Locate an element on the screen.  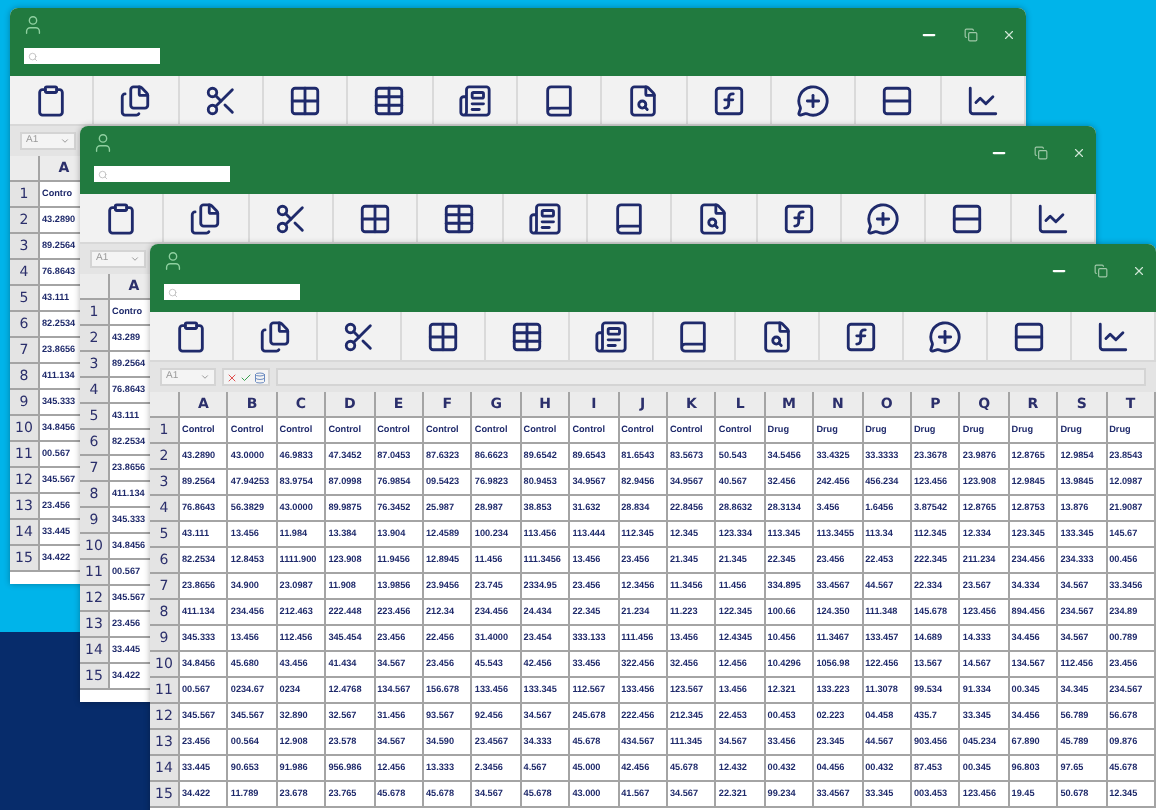
formula-field is located at coordinates (711, 377).